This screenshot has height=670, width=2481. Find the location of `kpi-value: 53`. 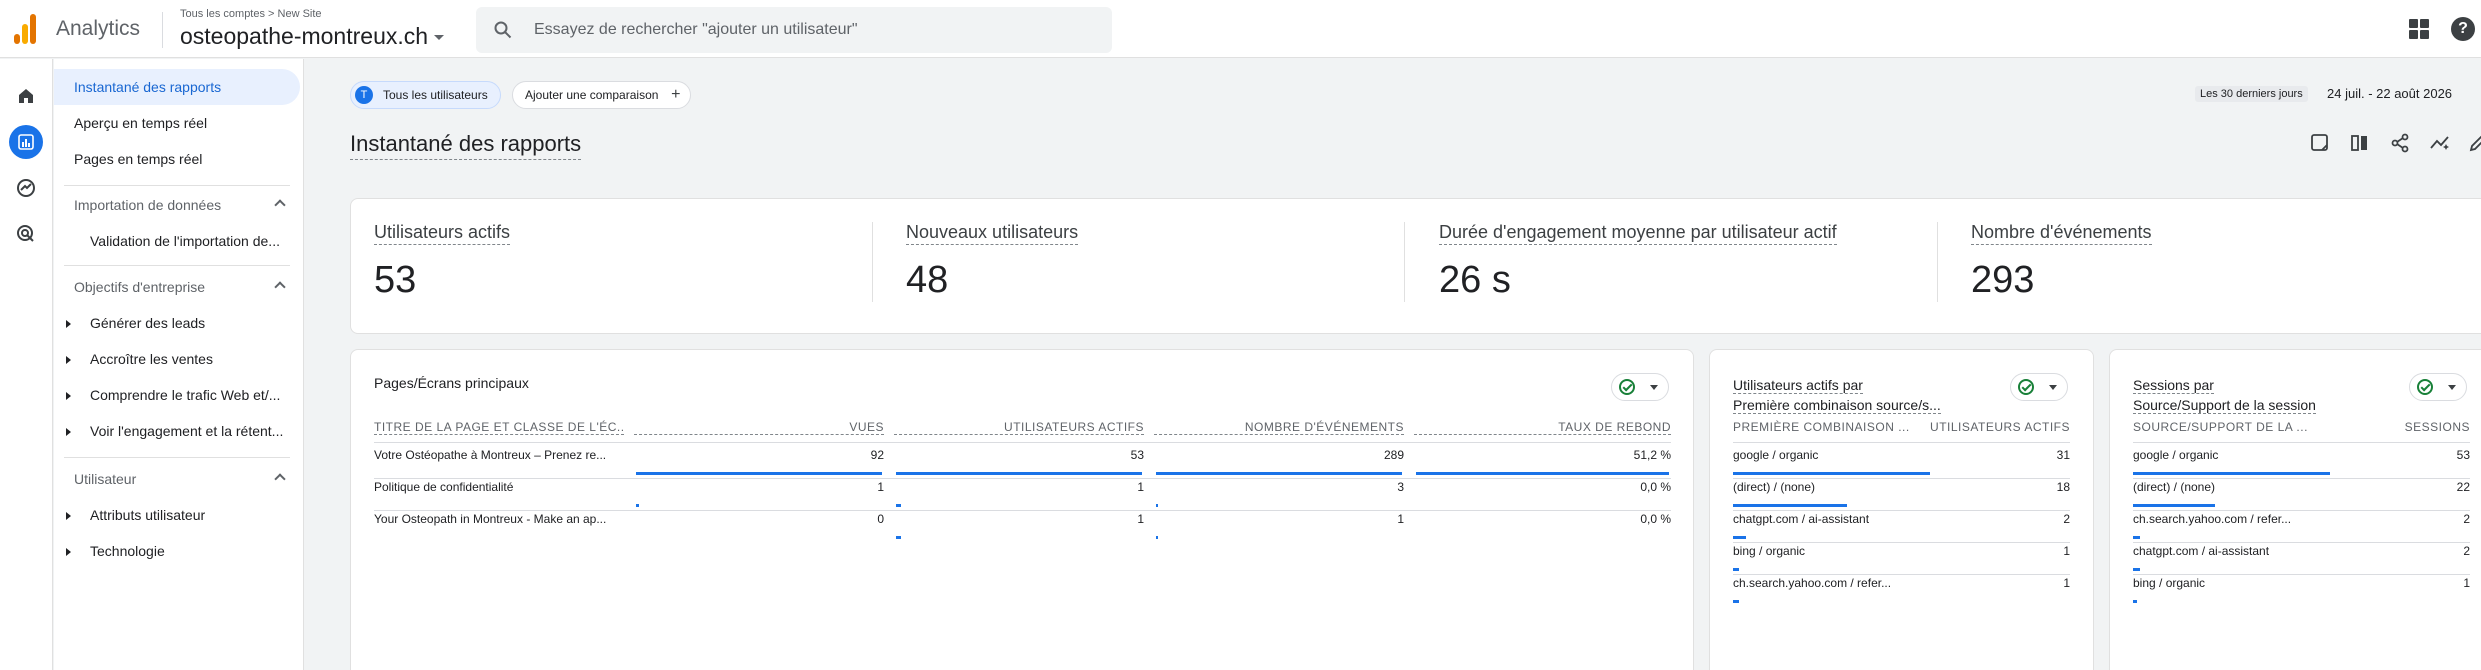

kpi-value: 53 is located at coordinates (395, 280).